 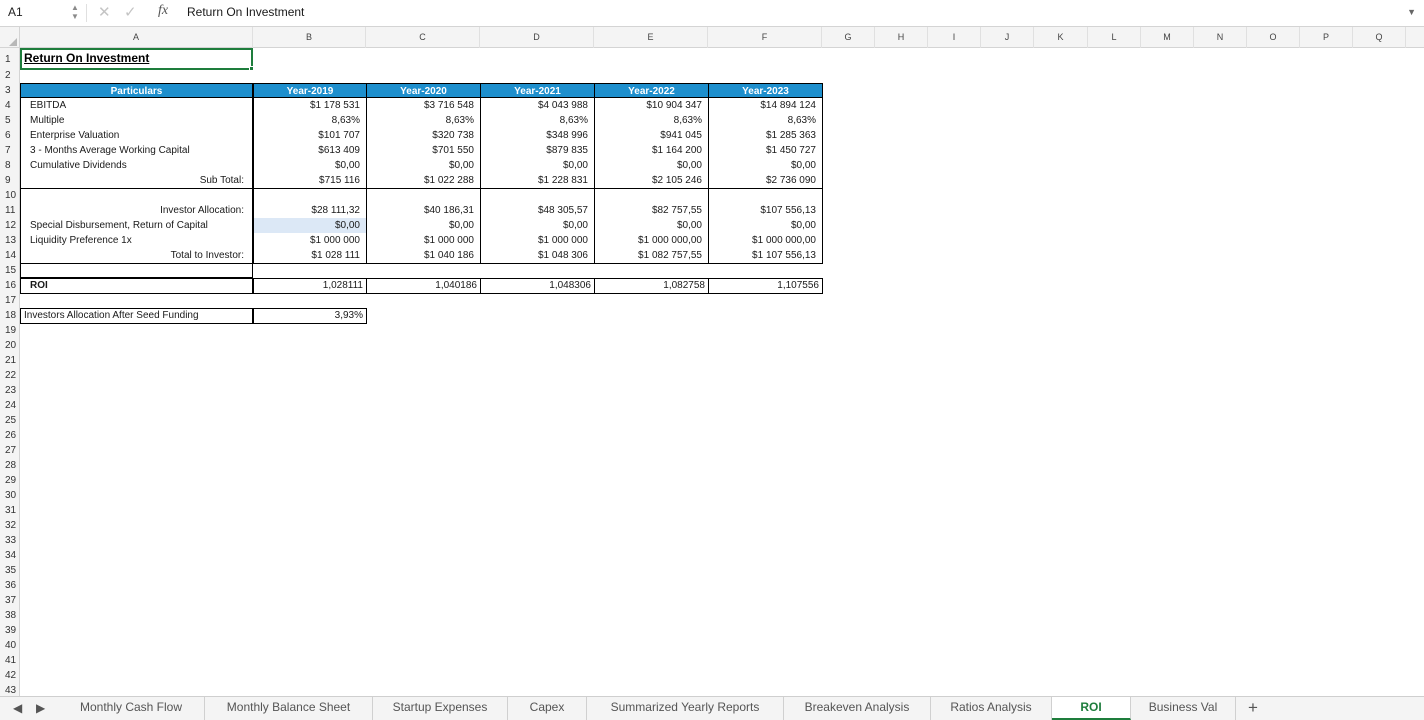 I want to click on row-header-6: 6, so click(x=9, y=135).